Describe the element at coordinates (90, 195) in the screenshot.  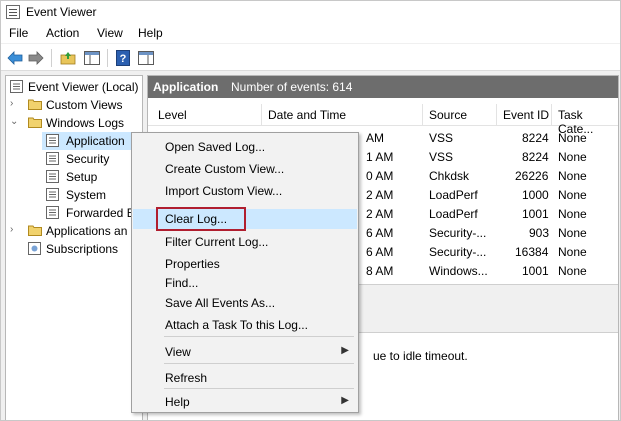
I see `tree-item-system: System` at that location.